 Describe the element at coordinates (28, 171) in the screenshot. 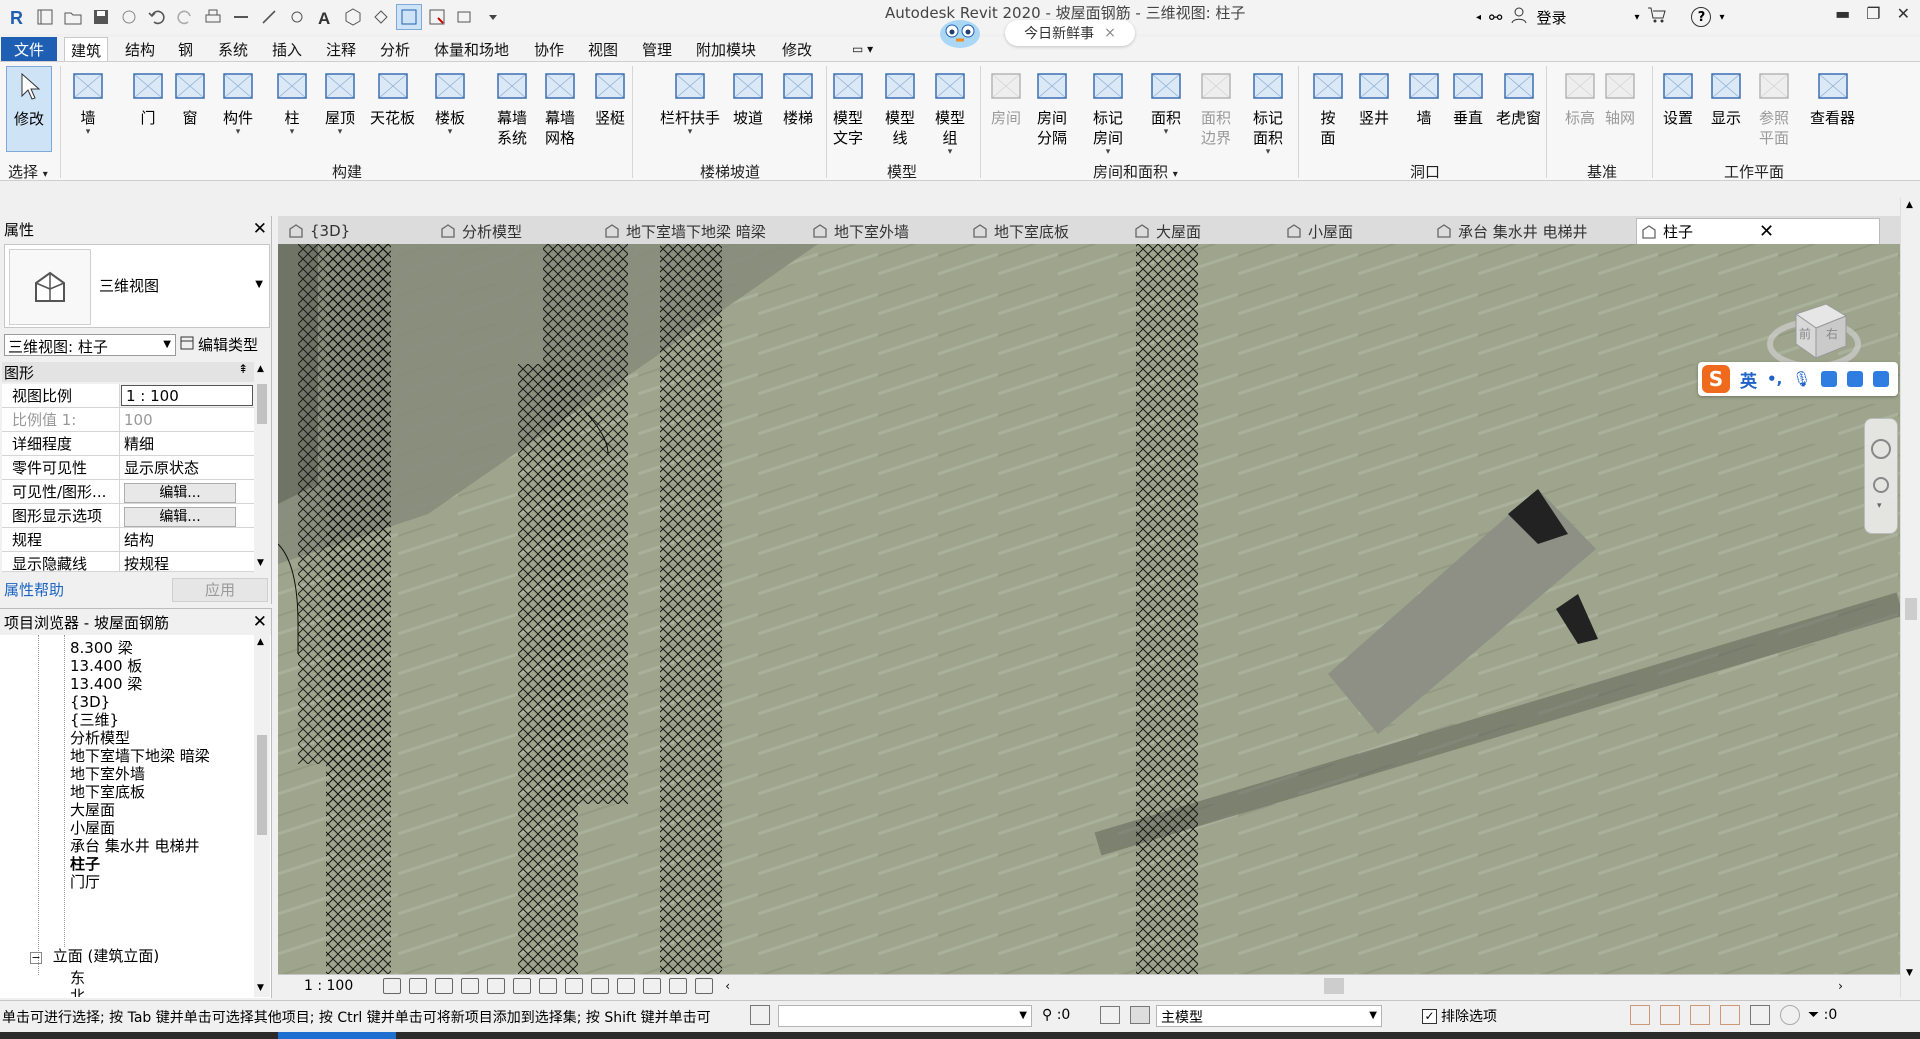

I see `panel-select-label: 选择 ▾` at that location.